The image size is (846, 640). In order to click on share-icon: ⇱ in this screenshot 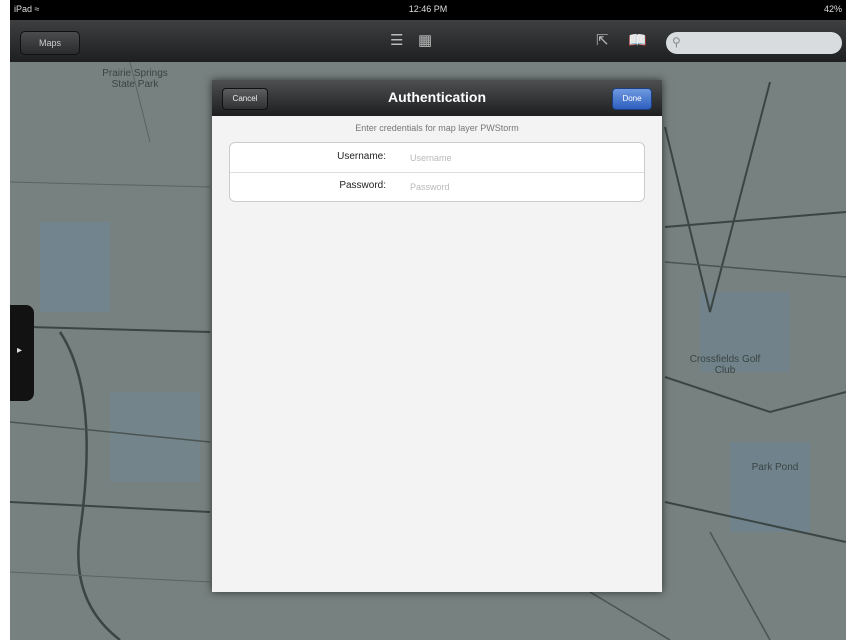, I will do `click(602, 41)`.